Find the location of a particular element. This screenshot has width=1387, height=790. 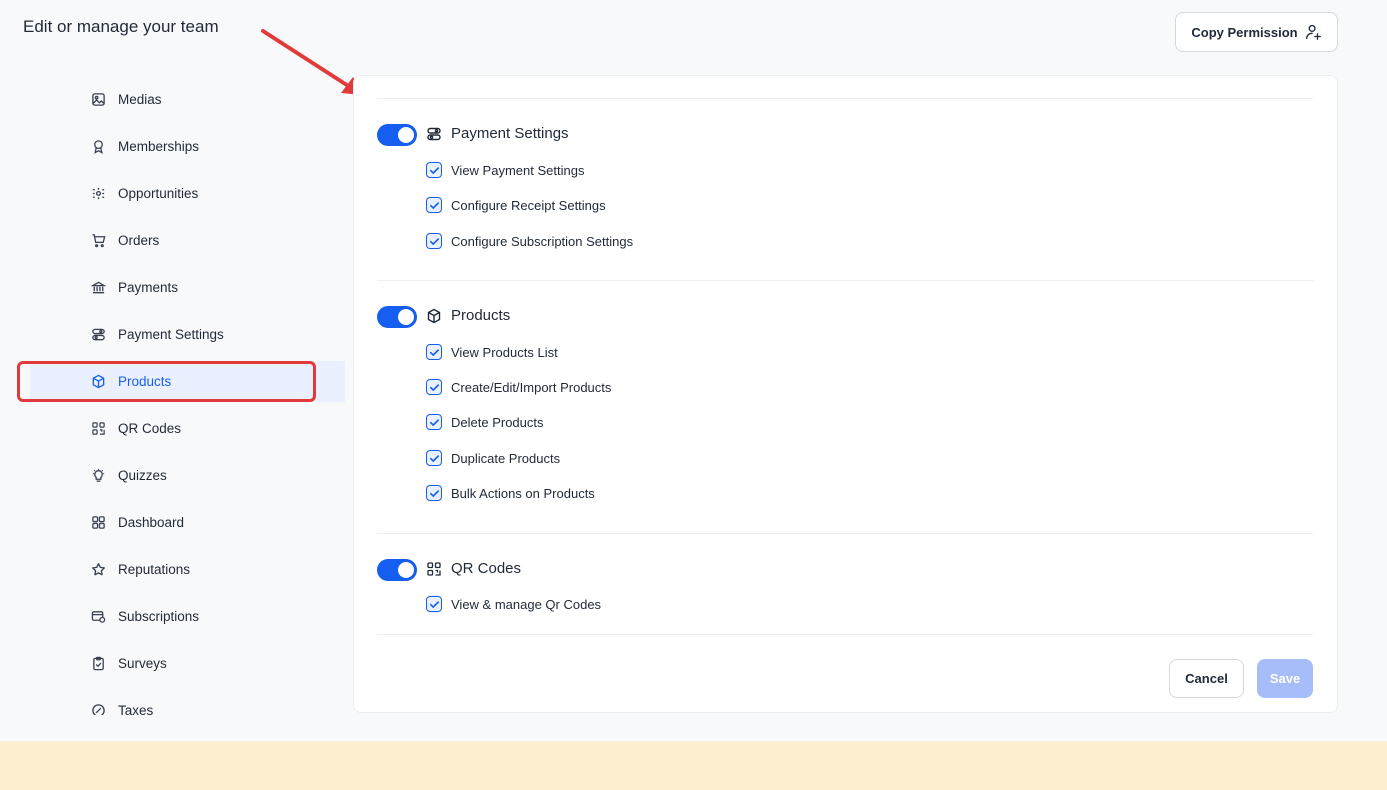

bulb-icon is located at coordinates (98, 476).